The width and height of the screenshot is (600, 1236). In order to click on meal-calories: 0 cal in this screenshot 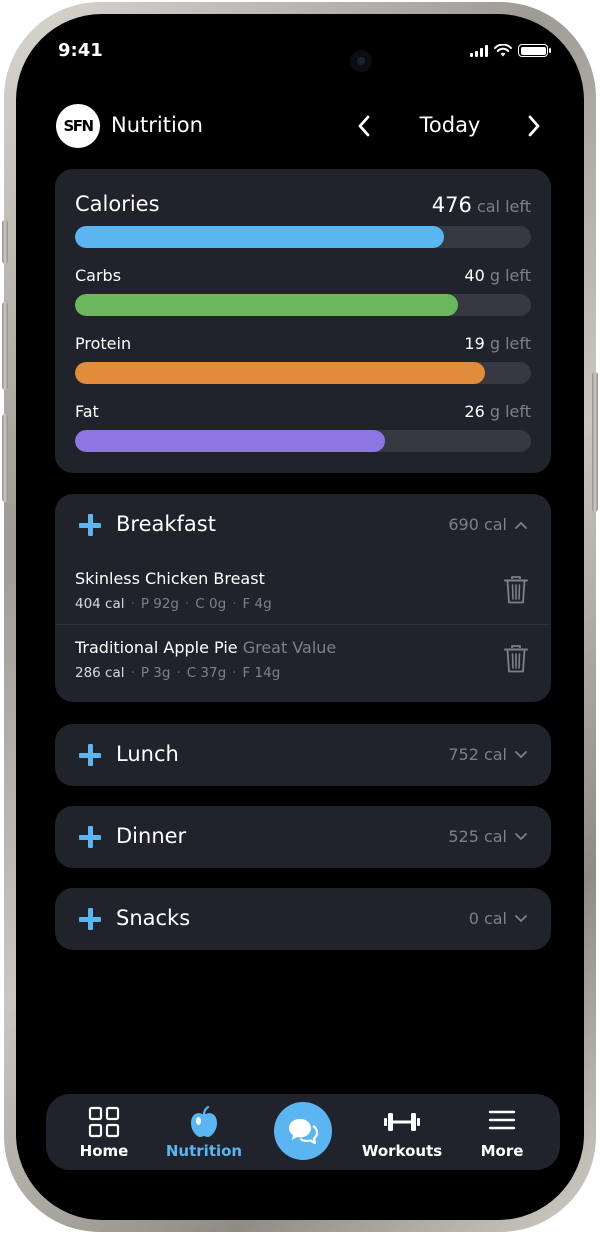, I will do `click(487, 918)`.